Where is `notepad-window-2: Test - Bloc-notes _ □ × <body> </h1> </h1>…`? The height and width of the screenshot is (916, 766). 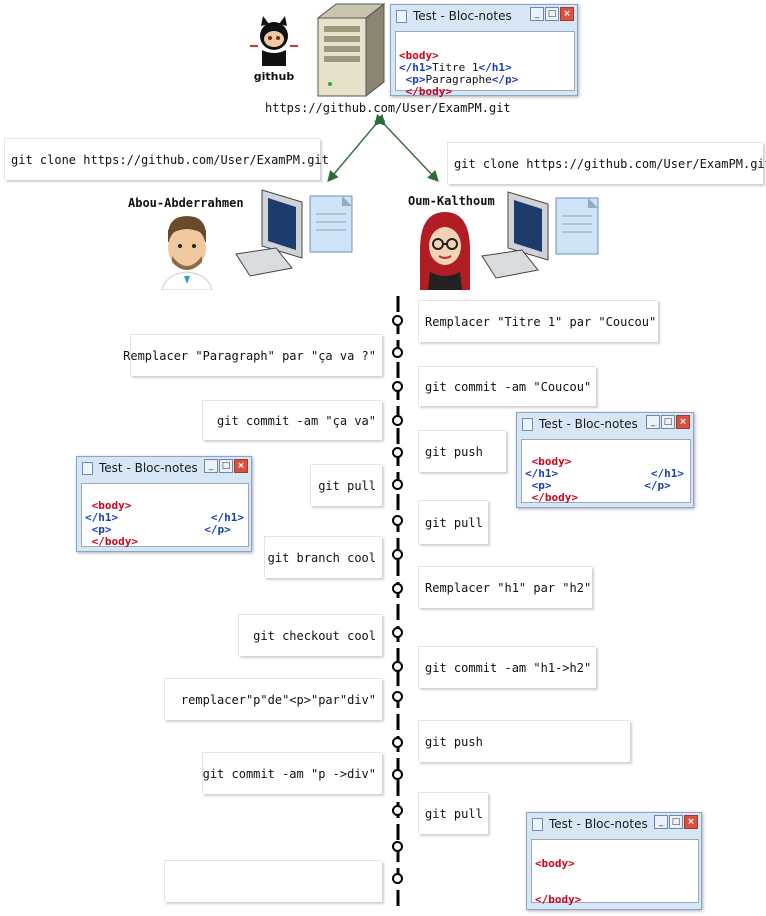
notepad-window-2: Test - Bloc-notes _ □ × <body> </h1> </h1>… is located at coordinates (605, 460).